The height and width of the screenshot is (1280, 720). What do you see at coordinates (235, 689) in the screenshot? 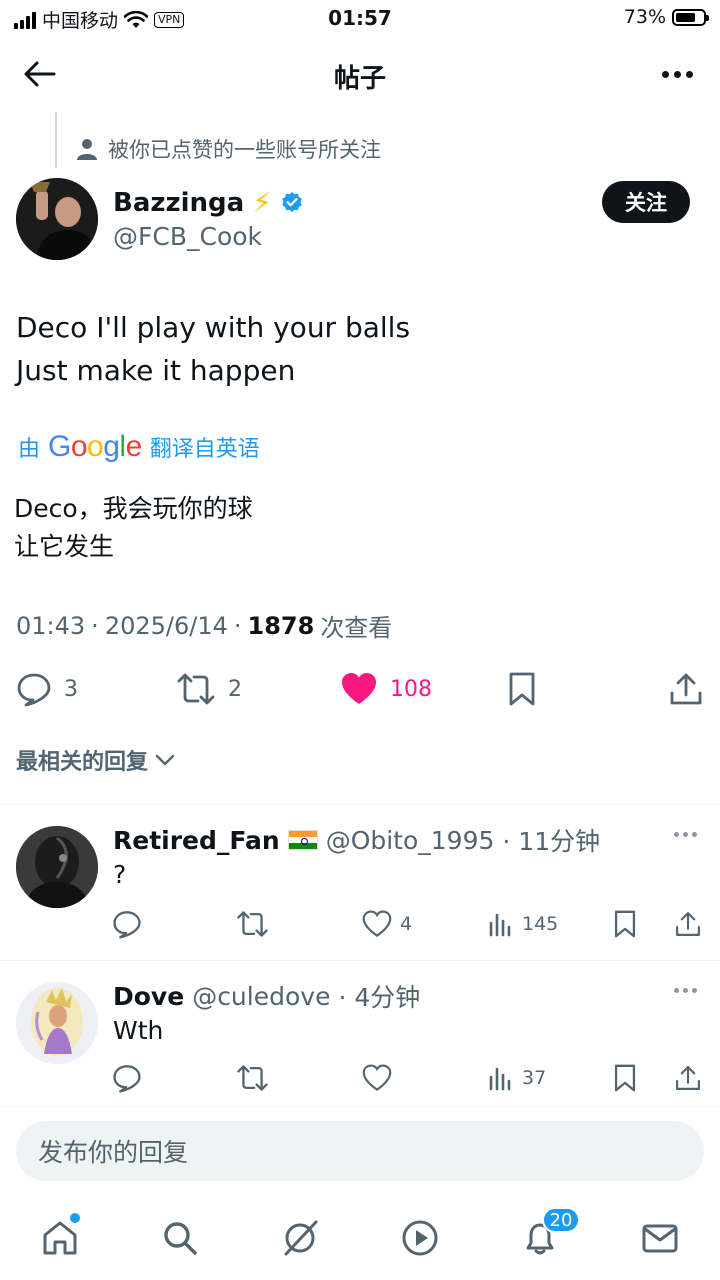
I see `repost-count: 2` at bounding box center [235, 689].